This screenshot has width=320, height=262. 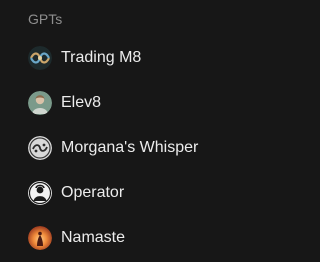 What do you see at coordinates (40, 238) in the screenshot?
I see `namaste-avatar-icon` at bounding box center [40, 238].